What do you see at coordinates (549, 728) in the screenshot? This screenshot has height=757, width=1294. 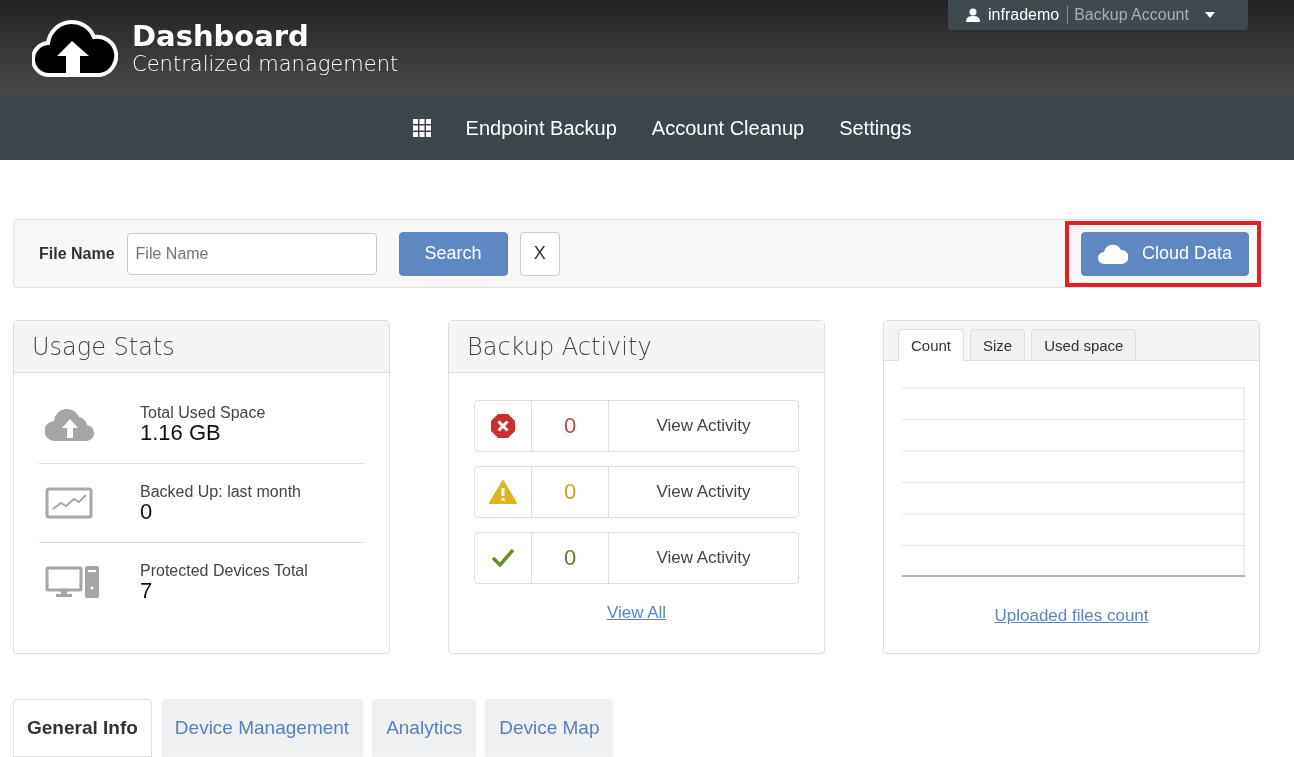 I see `section-tab: Device Map` at bounding box center [549, 728].